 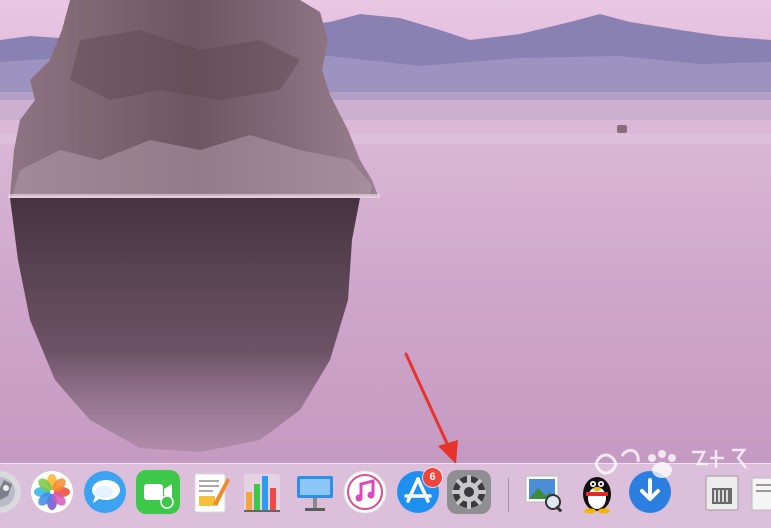 I want to click on photo-magnifier-icon, so click(x=544, y=494).